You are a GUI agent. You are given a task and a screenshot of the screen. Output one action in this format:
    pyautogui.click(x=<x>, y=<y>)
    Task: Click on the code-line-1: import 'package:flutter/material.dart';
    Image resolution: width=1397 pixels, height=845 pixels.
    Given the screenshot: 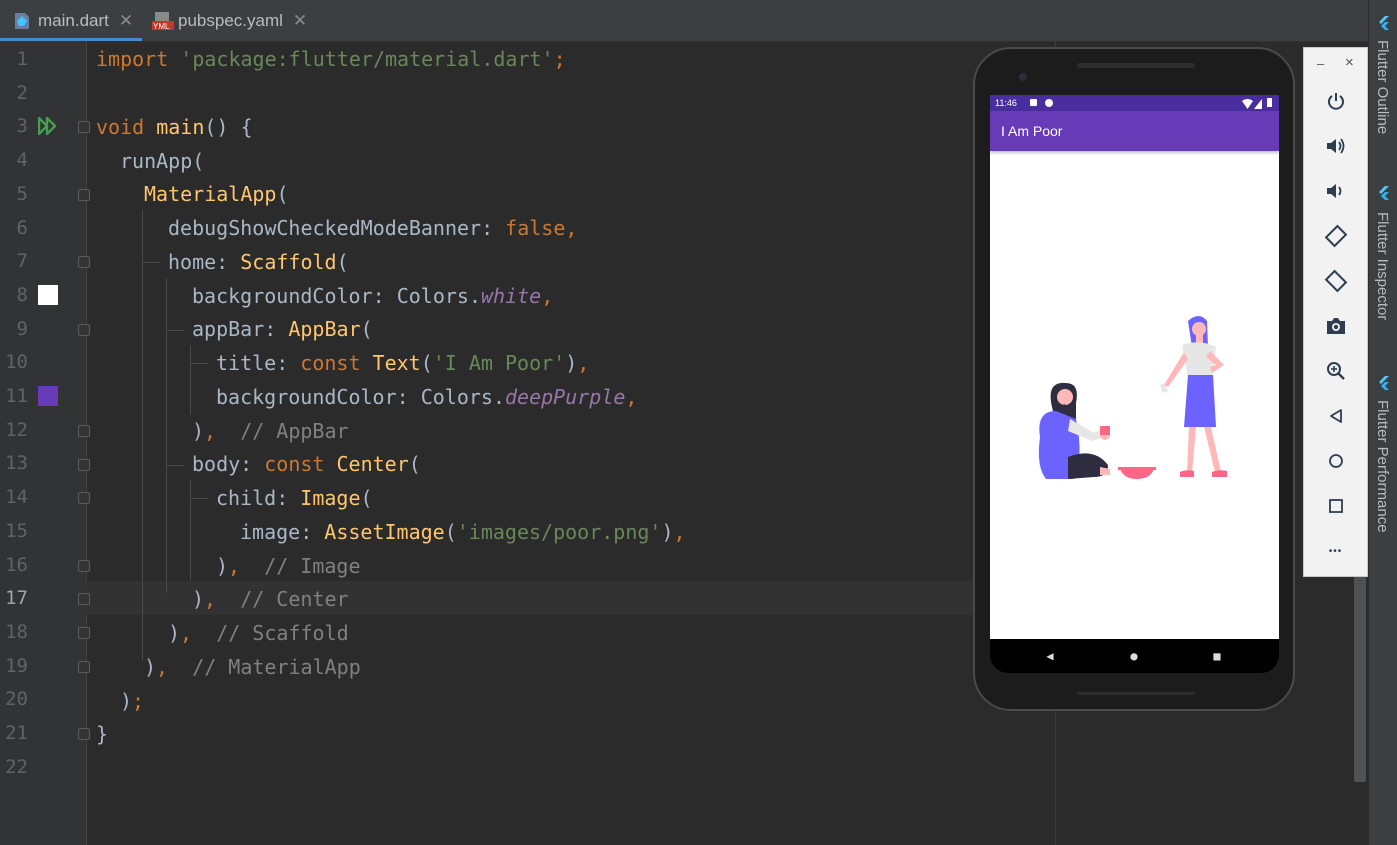 What is the action you would take?
    pyautogui.click(x=331, y=59)
    